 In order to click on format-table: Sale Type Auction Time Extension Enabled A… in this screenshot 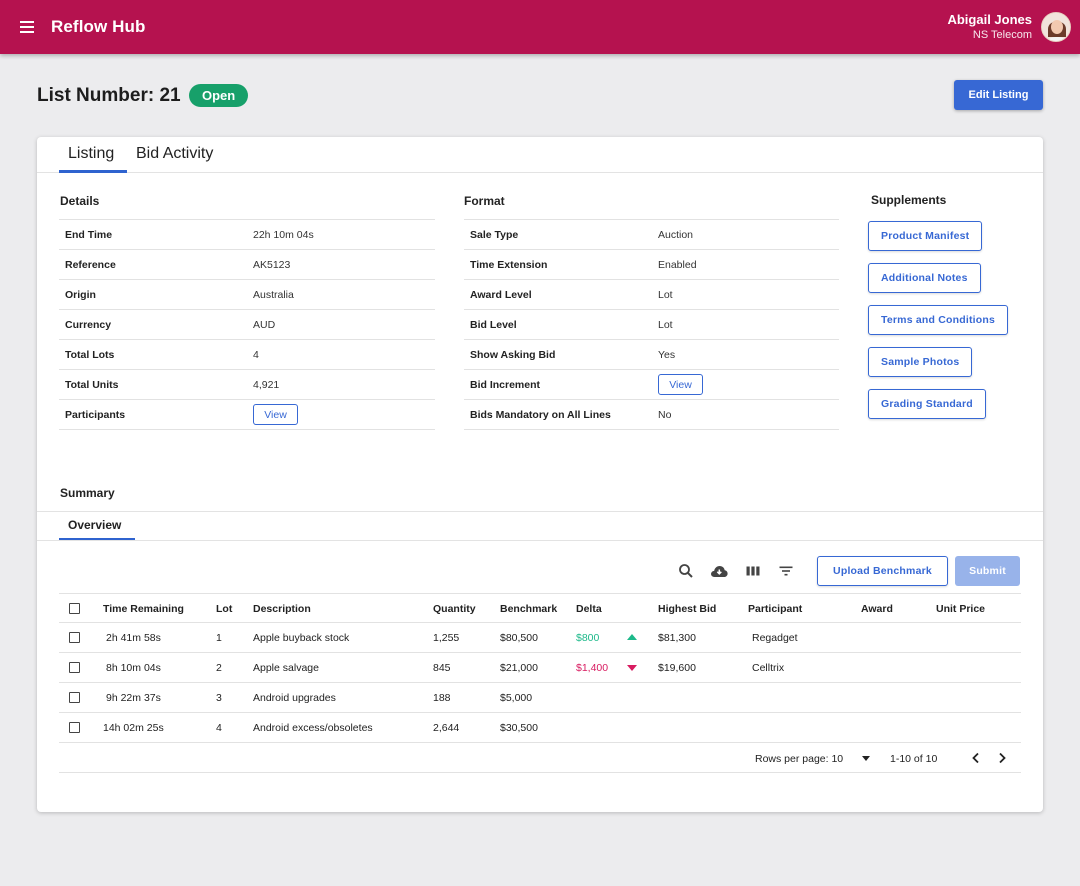, I will do `click(651, 324)`.